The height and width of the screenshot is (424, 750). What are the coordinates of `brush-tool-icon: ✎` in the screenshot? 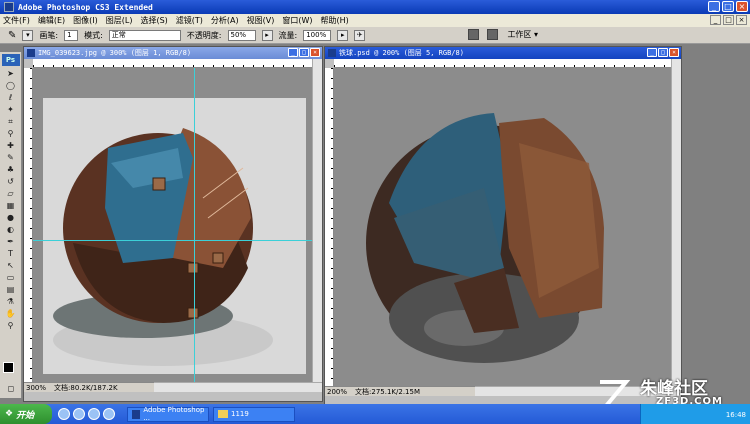 It's located at (12, 35).